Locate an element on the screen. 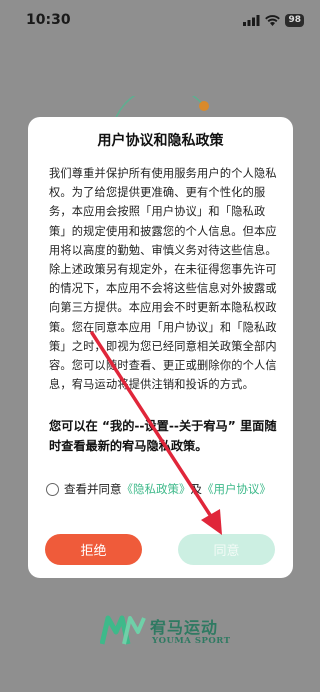 The height and width of the screenshot is (692, 320). agree-row: 查看并同意 《隐私政策》 及 《用户协议》 is located at coordinates (166, 489).